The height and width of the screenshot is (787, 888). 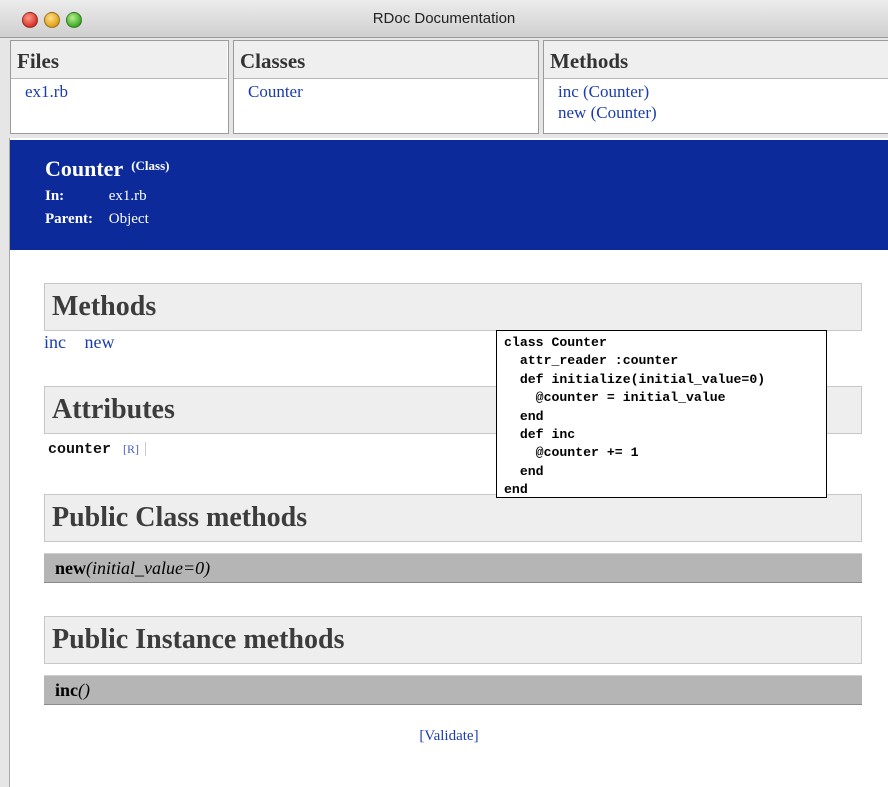 What do you see at coordinates (70, 568) in the screenshot?
I see `method-name-new: new` at bounding box center [70, 568].